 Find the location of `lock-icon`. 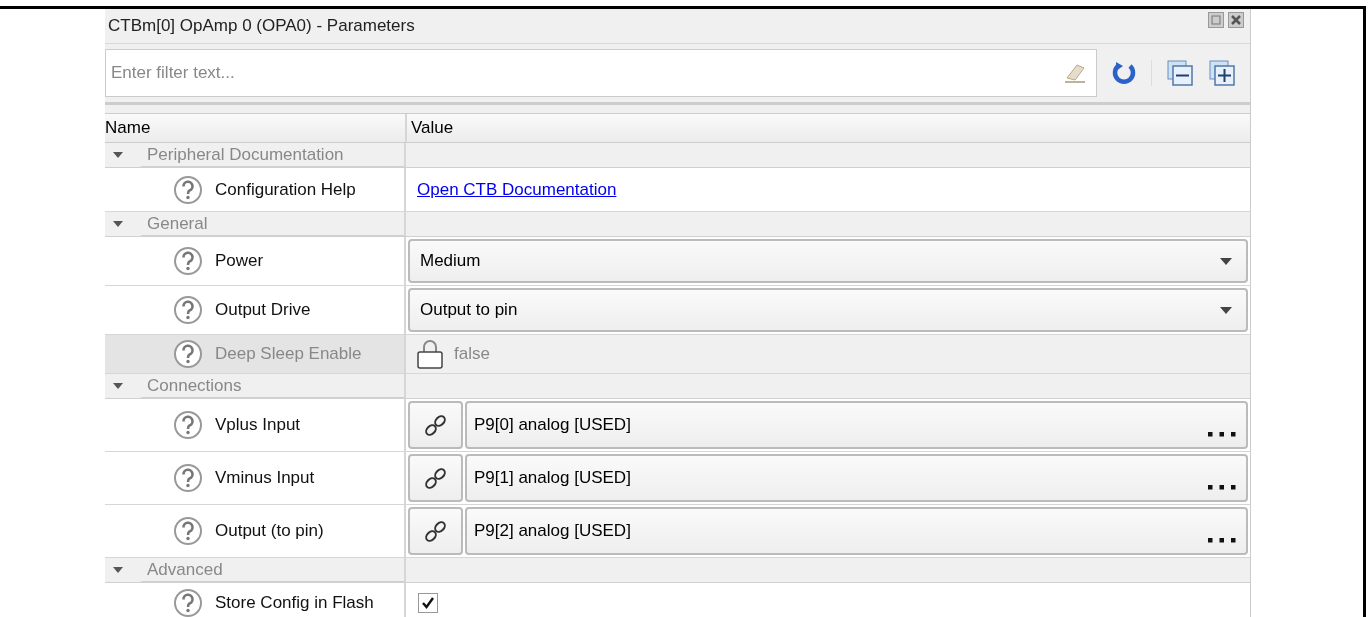

lock-icon is located at coordinates (430, 354).